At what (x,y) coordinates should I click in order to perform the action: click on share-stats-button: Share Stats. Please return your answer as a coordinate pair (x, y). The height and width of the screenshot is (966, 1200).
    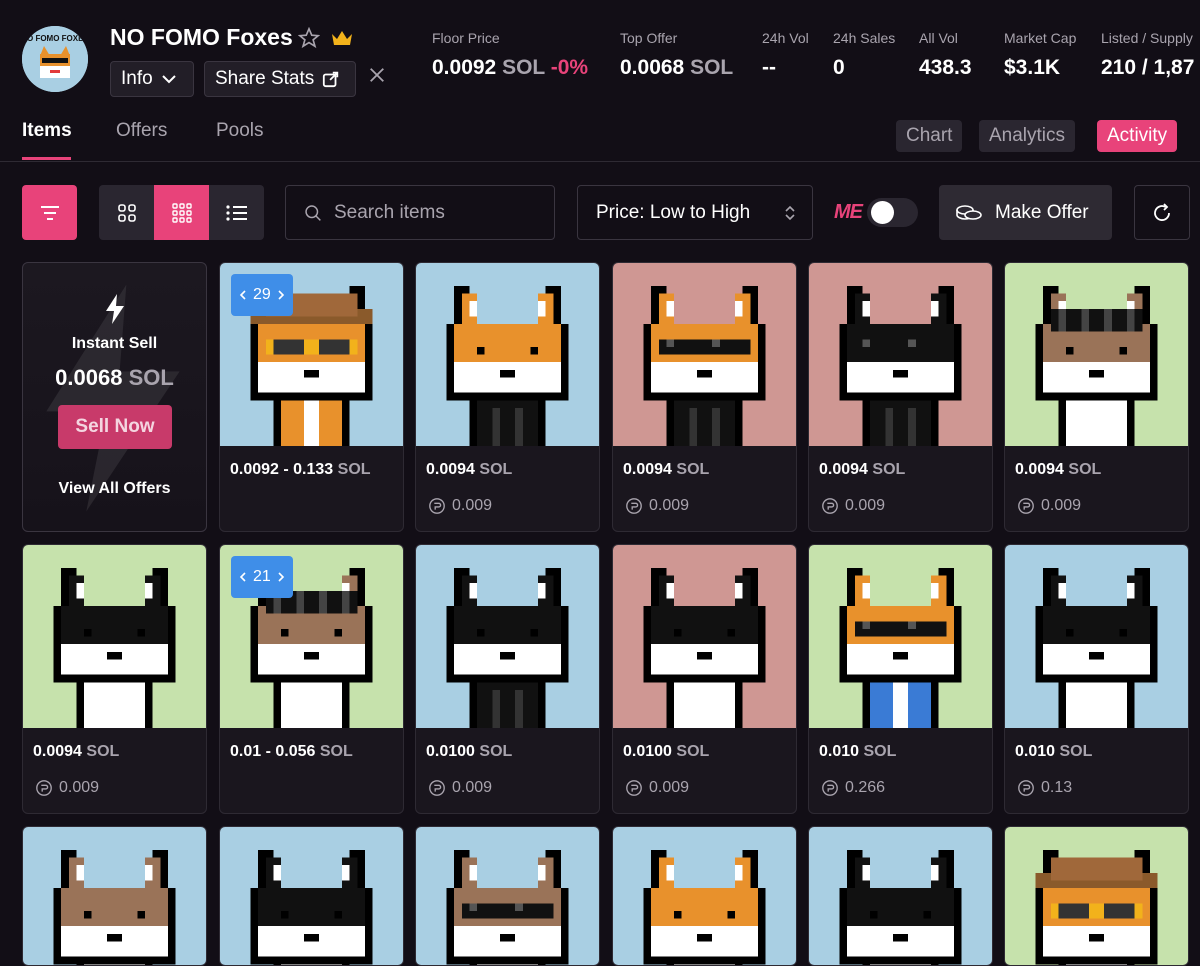
    Looking at the image, I should click on (280, 79).